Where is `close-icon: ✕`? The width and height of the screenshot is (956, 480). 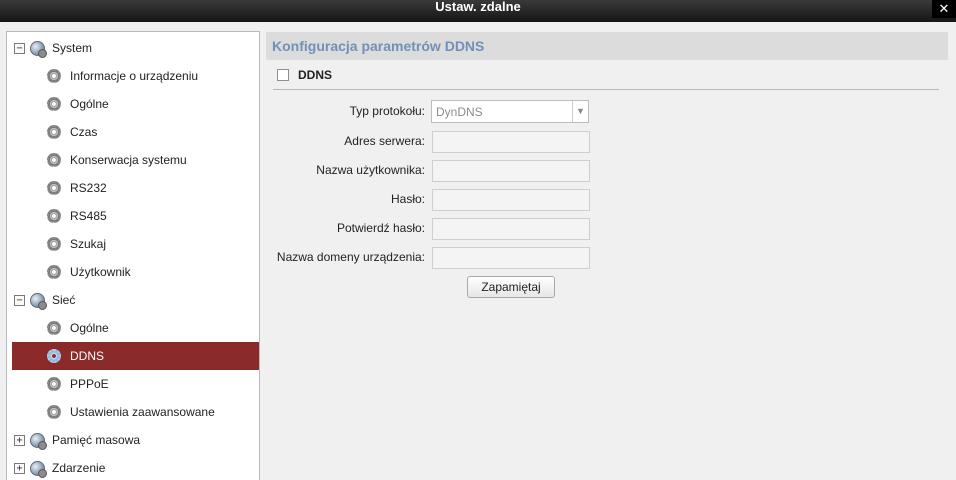
close-icon: ✕ is located at coordinates (944, 9).